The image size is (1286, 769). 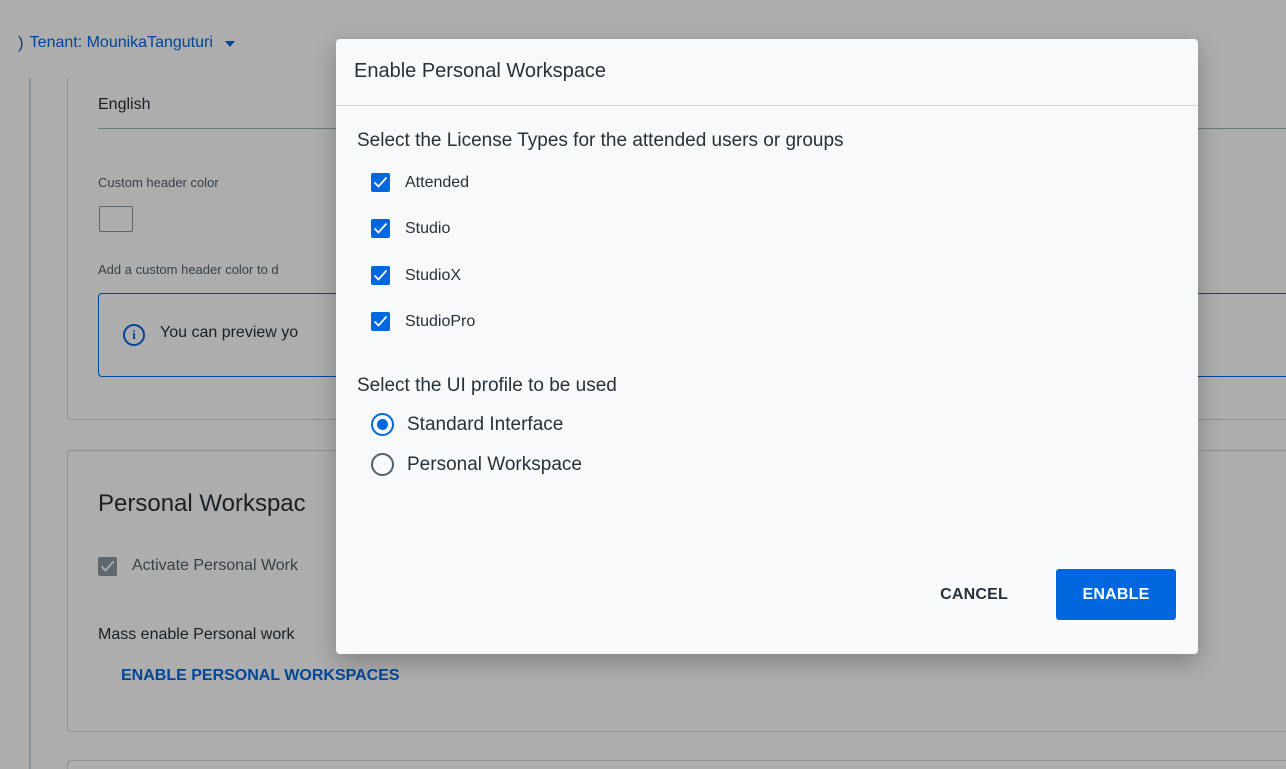 What do you see at coordinates (485, 424) in the screenshot?
I see `radio-label: Standard Interface` at bounding box center [485, 424].